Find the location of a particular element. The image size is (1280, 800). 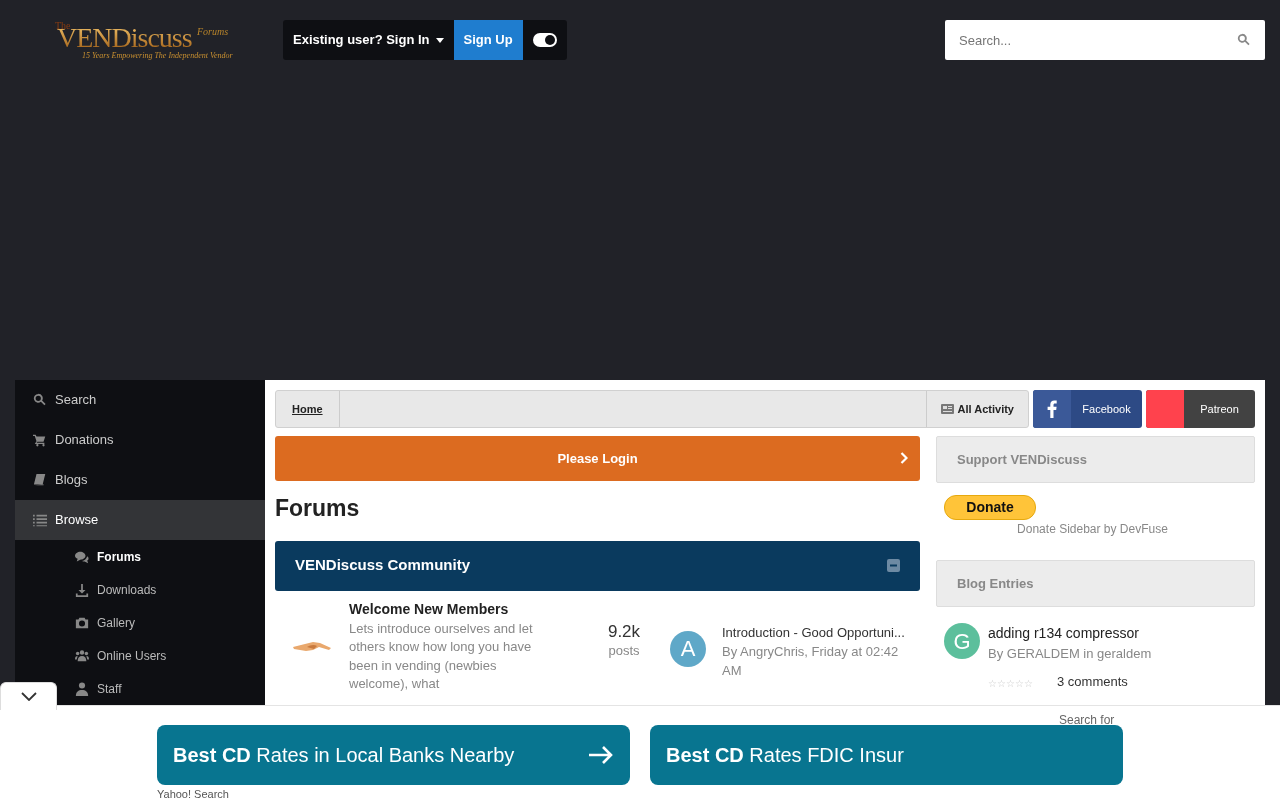

blog-entry-link: adding r134 compressor is located at coordinates (1070, 633).